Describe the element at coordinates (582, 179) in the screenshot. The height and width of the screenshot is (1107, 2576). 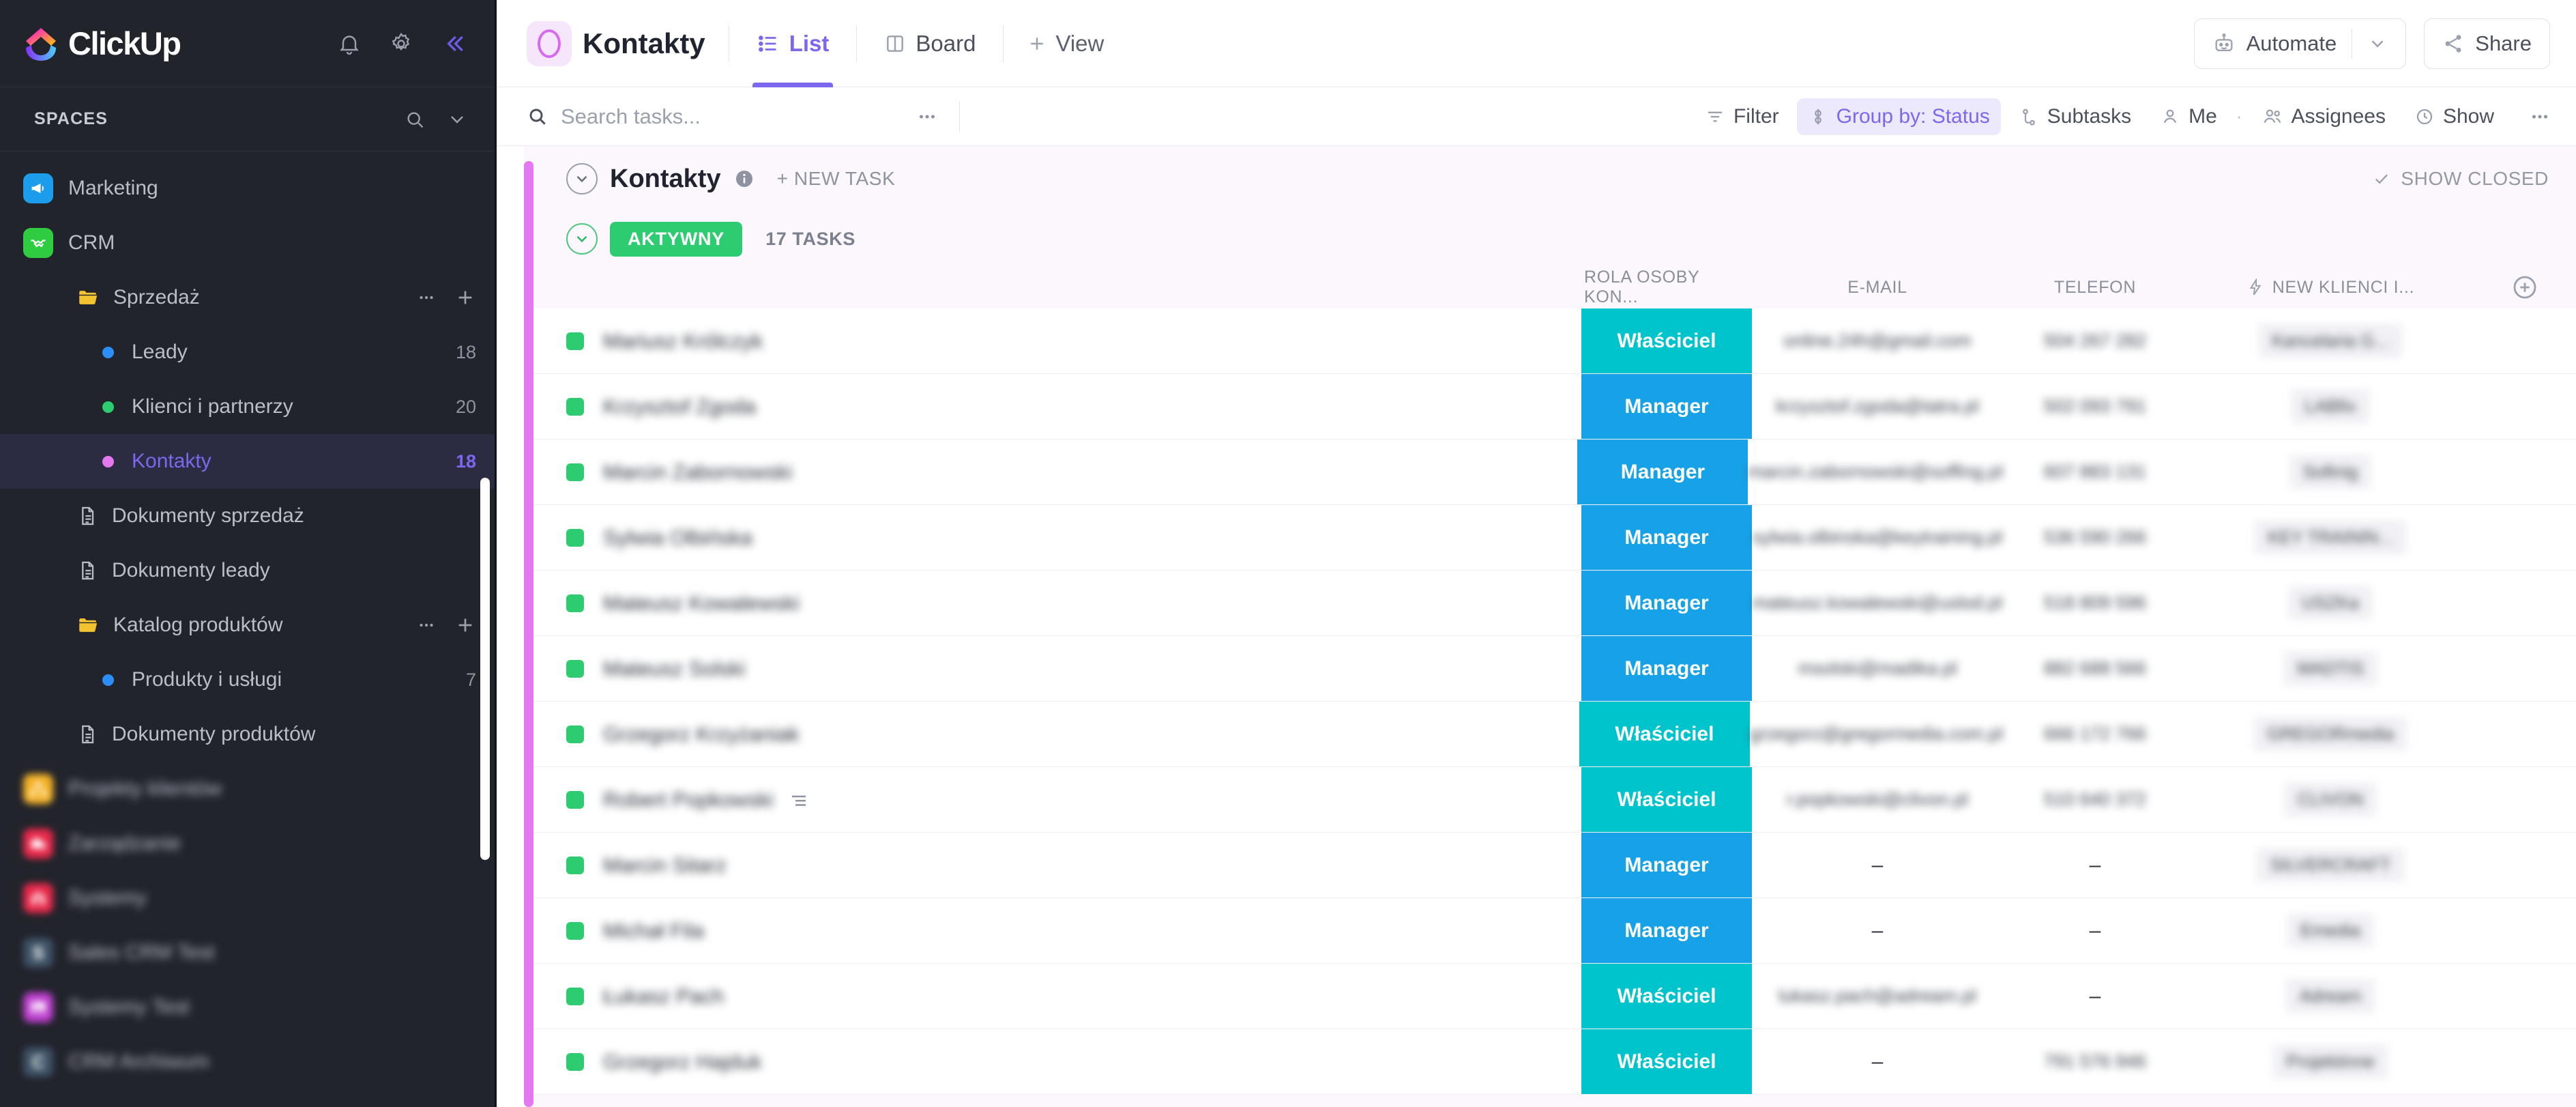
I see `collapse-list-icon` at that location.